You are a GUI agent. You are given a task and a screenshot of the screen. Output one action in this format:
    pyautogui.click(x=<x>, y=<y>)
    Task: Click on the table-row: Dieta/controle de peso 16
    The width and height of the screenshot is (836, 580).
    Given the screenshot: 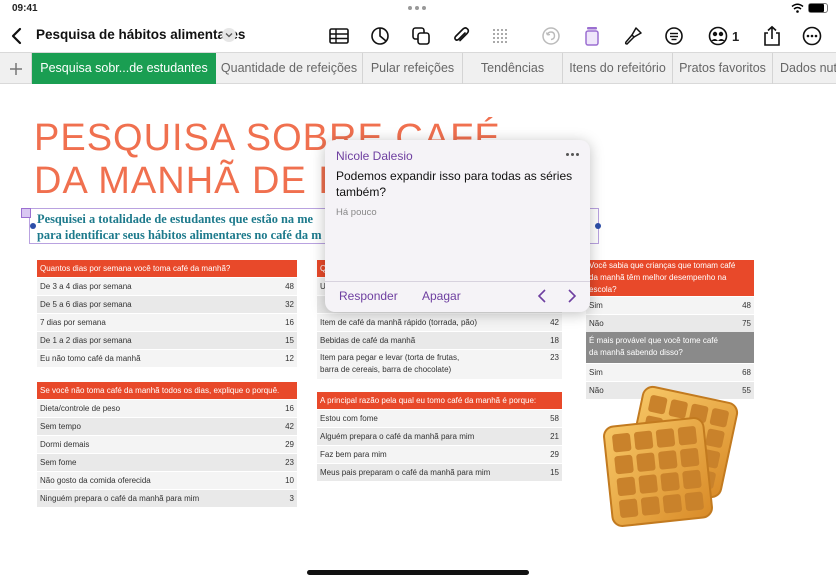 What is the action you would take?
    pyautogui.click(x=167, y=408)
    